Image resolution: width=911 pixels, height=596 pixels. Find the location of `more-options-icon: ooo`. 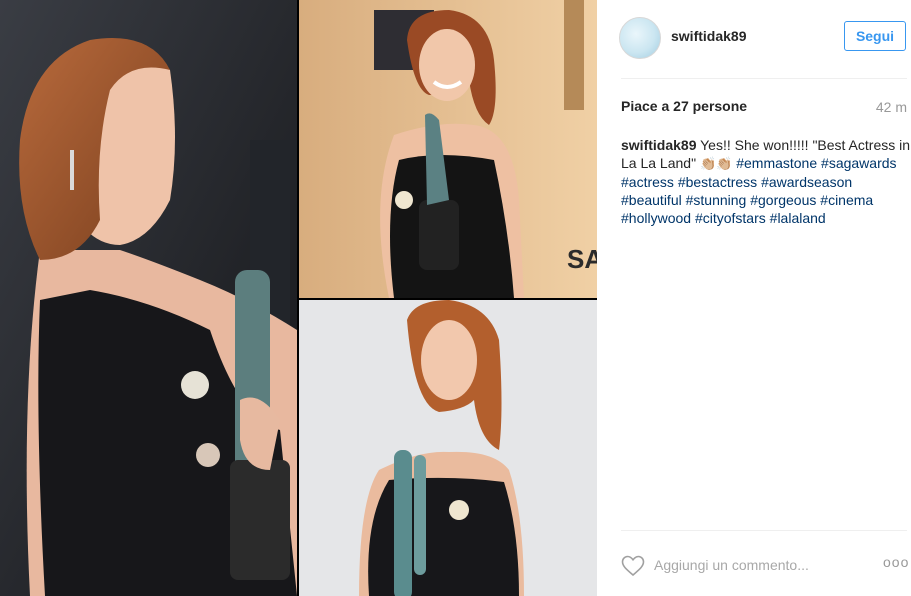

more-options-icon: ooo is located at coordinates (896, 562).